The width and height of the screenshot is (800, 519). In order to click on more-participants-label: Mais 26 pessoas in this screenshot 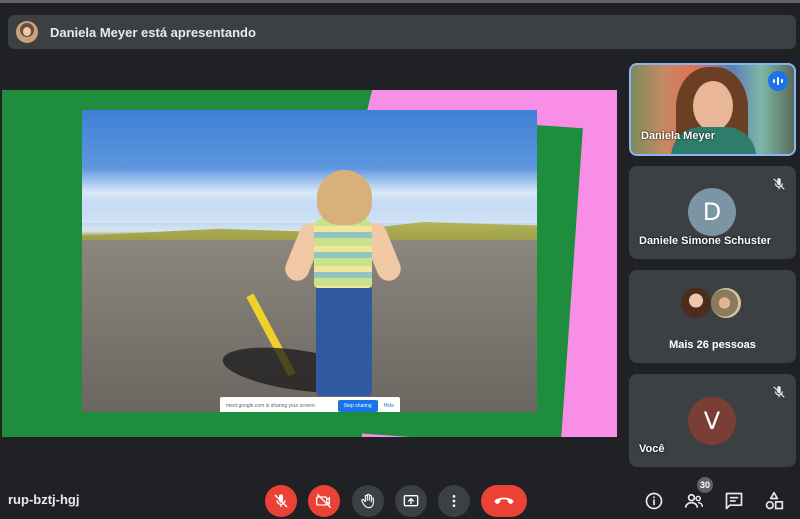, I will do `click(712, 345)`.